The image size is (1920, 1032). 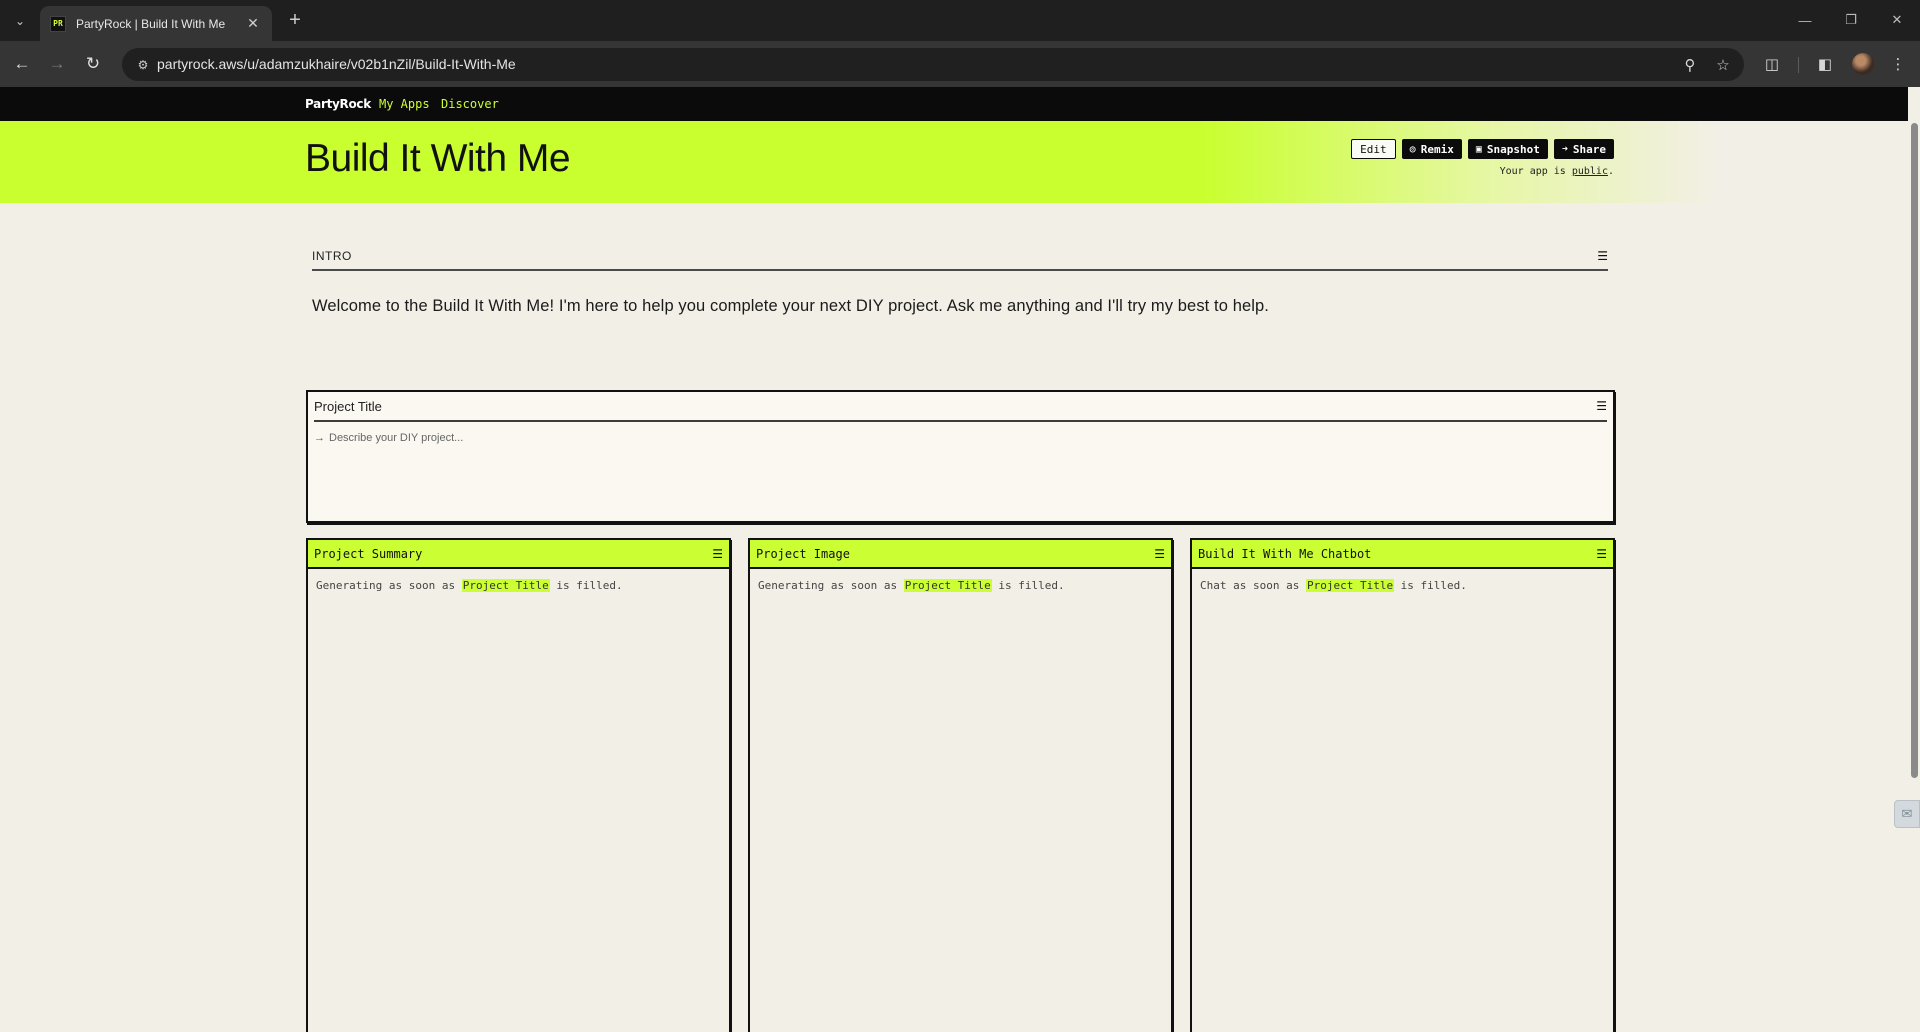 I want to click on back-icon: ←, so click(x=22, y=64).